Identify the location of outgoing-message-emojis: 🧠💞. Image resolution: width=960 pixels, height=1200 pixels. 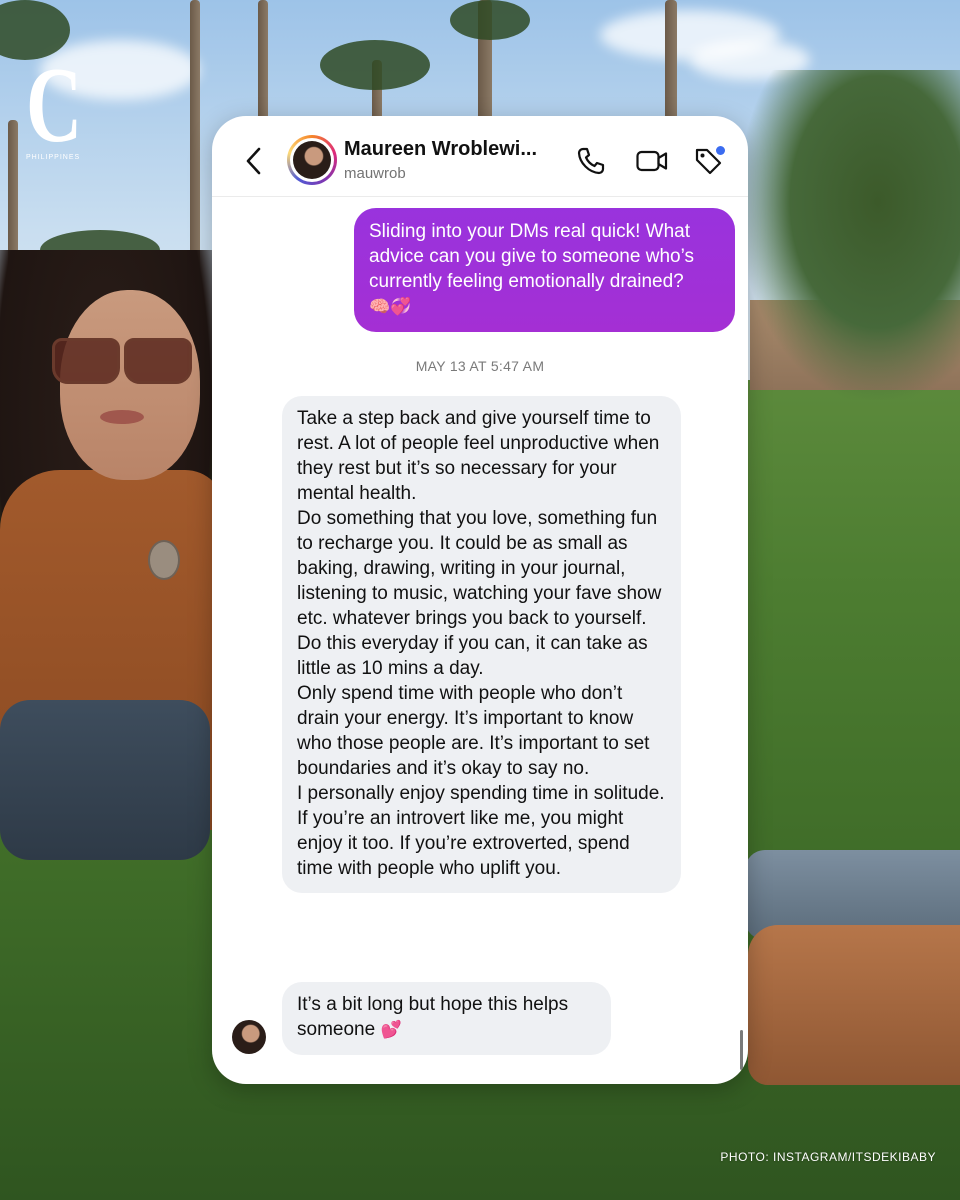
(390, 307).